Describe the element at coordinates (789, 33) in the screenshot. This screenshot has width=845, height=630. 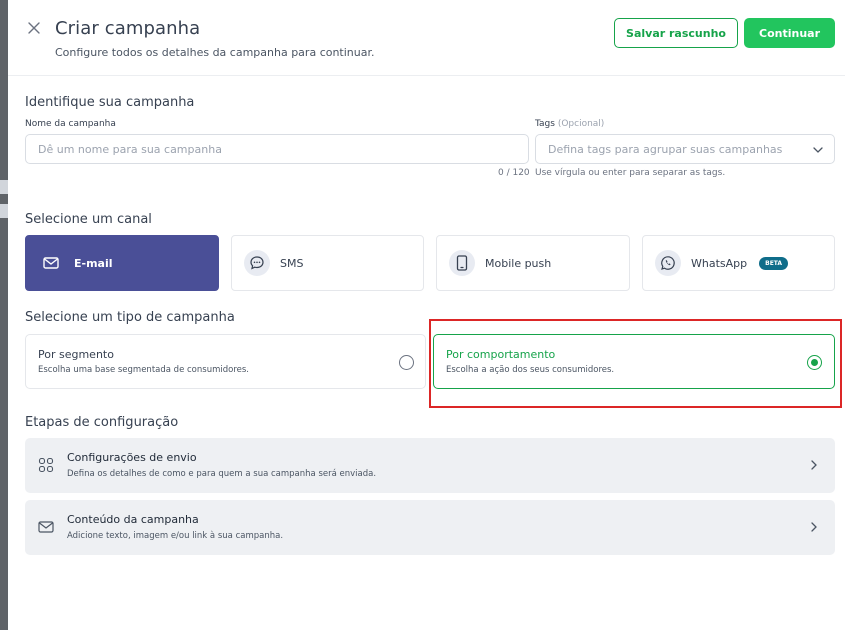
I see `continue-button: Continuar` at that location.